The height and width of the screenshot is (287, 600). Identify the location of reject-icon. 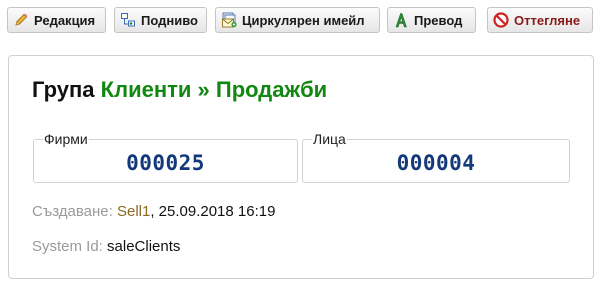
(501, 20).